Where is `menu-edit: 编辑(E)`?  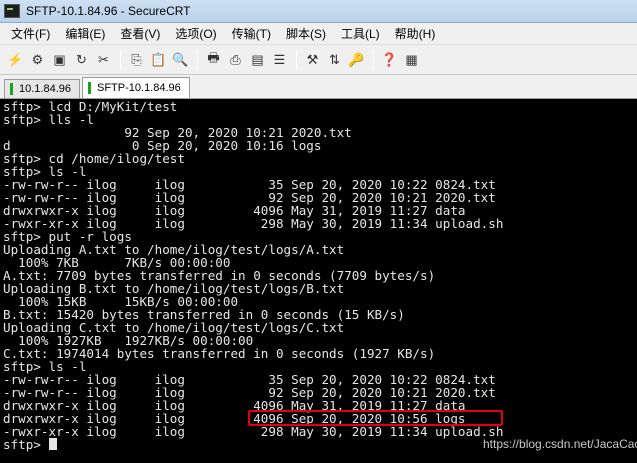
menu-edit: 编辑(E) is located at coordinates (85, 33).